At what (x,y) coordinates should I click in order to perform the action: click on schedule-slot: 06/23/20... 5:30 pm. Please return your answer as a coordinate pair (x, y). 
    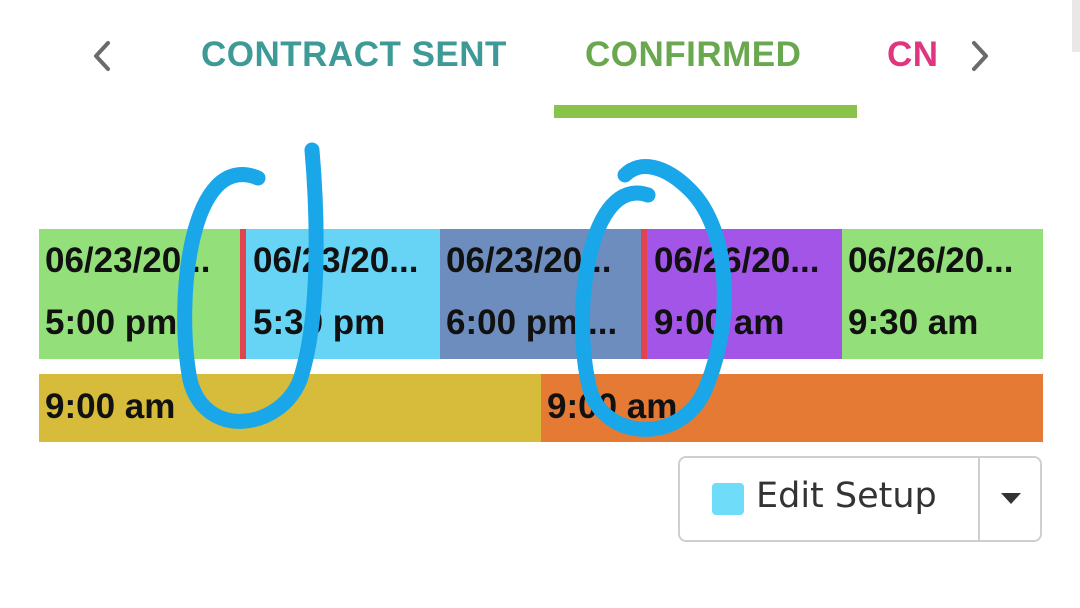
    Looking at the image, I should click on (340, 294).